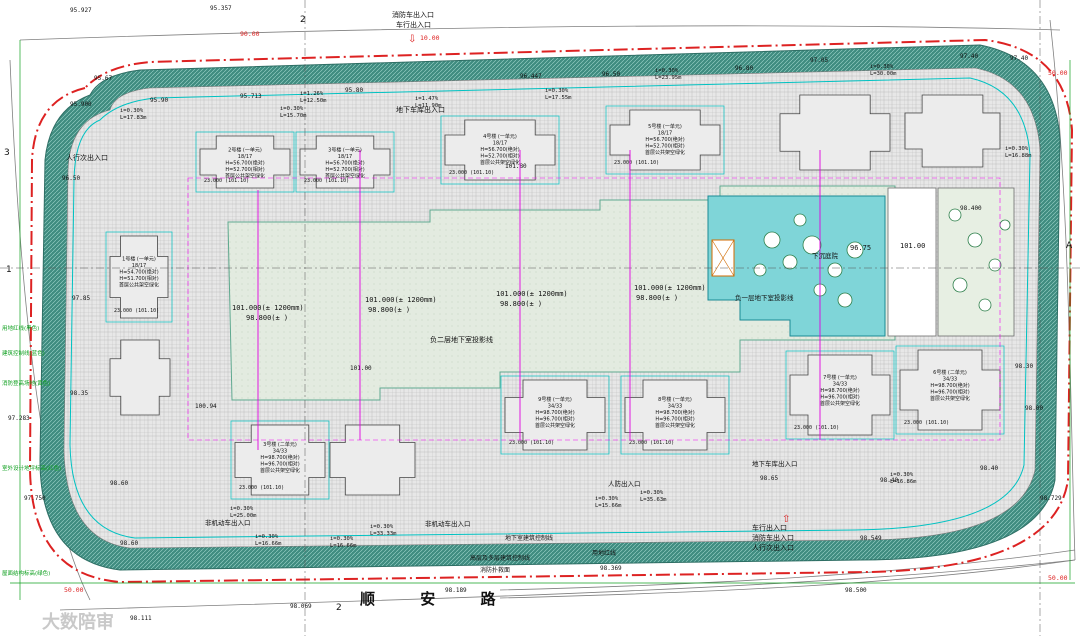 This screenshot has width=1080, height=636. I want to click on slope-callout: L=30.00m, so click(883, 74).